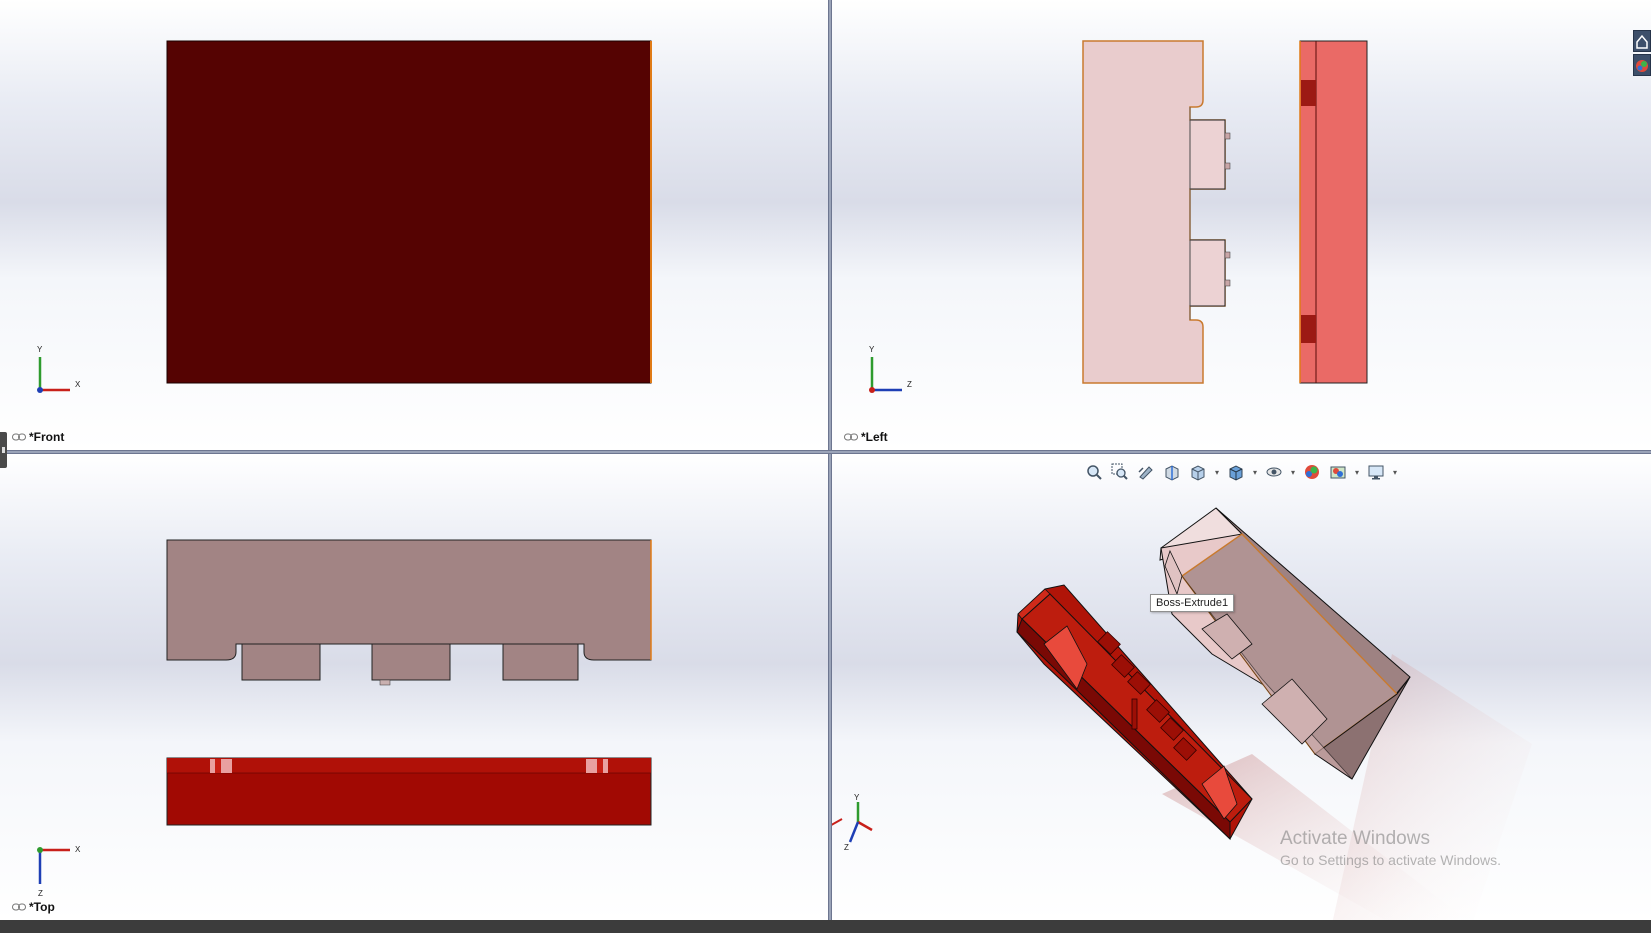 The width and height of the screenshot is (1651, 933). I want to click on section-view-button, so click(1172, 472).